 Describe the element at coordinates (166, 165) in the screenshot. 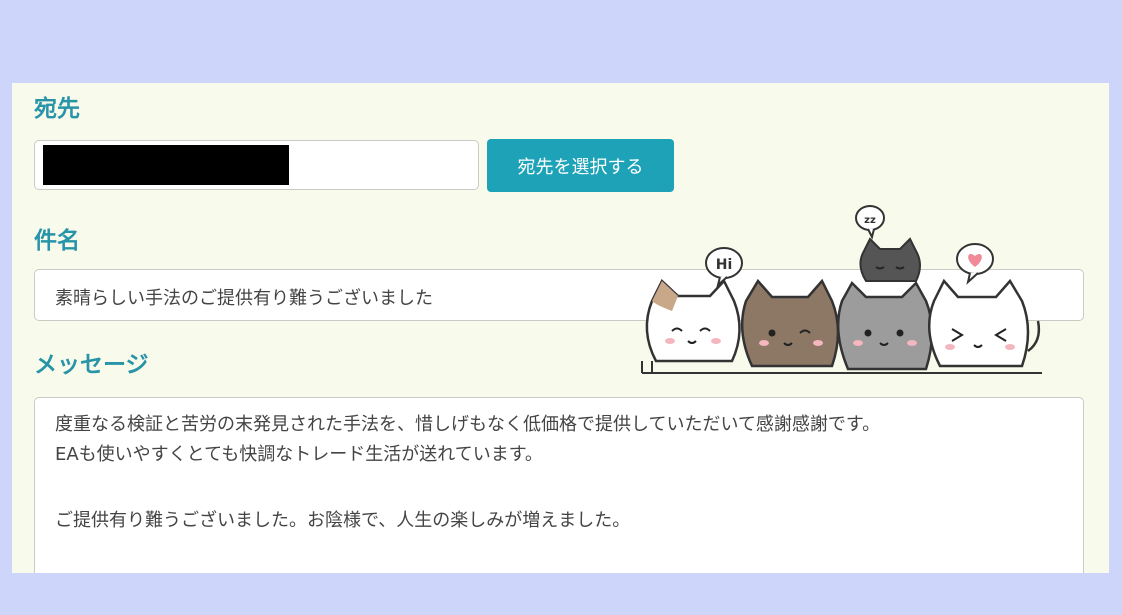

I see `redacted-recipient` at that location.